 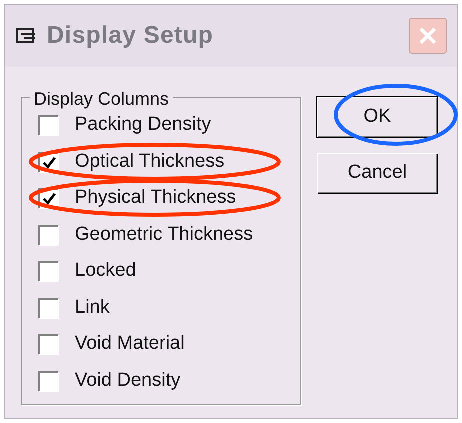 What do you see at coordinates (105, 271) in the screenshot?
I see `checkbox-label: Locked` at bounding box center [105, 271].